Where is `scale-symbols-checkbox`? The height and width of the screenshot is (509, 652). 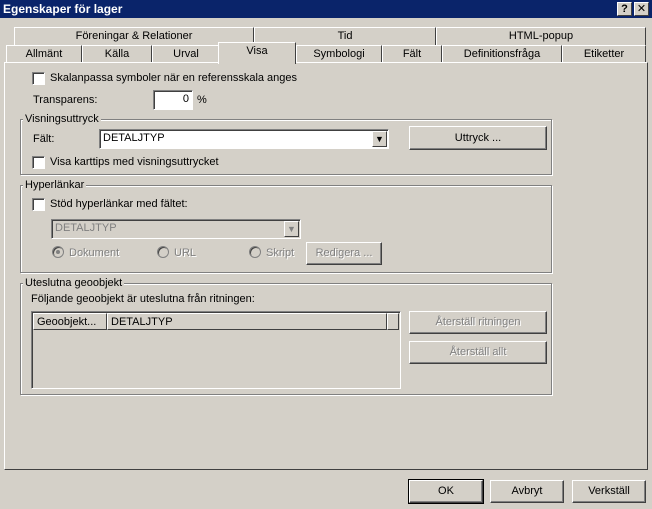
scale-symbols-checkbox is located at coordinates (38, 78).